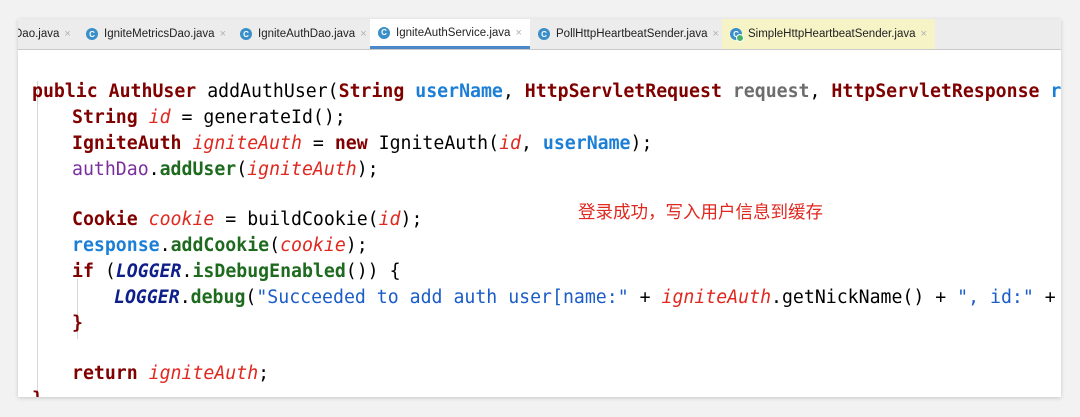 Image resolution: width=1080 pixels, height=417 pixels. I want to click on tab-label: SimpleHttpHeartbeatSender.java, so click(832, 34).